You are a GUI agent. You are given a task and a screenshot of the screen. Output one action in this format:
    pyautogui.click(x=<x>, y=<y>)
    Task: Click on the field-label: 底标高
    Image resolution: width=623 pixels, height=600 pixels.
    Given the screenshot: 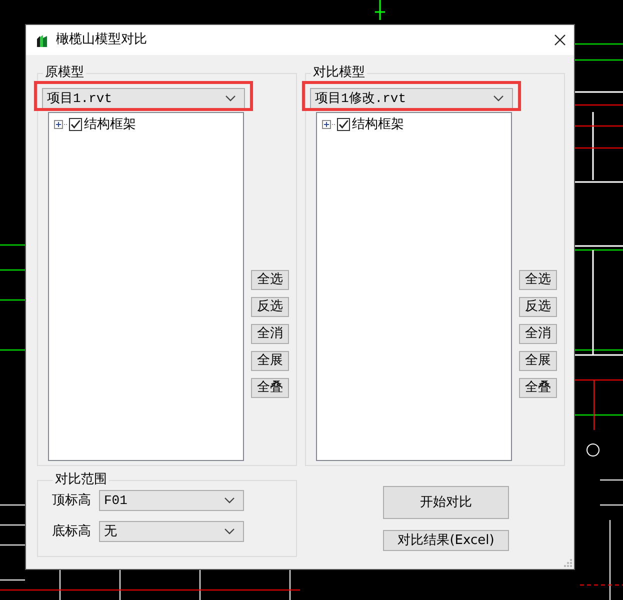 What is the action you would take?
    pyautogui.click(x=72, y=531)
    